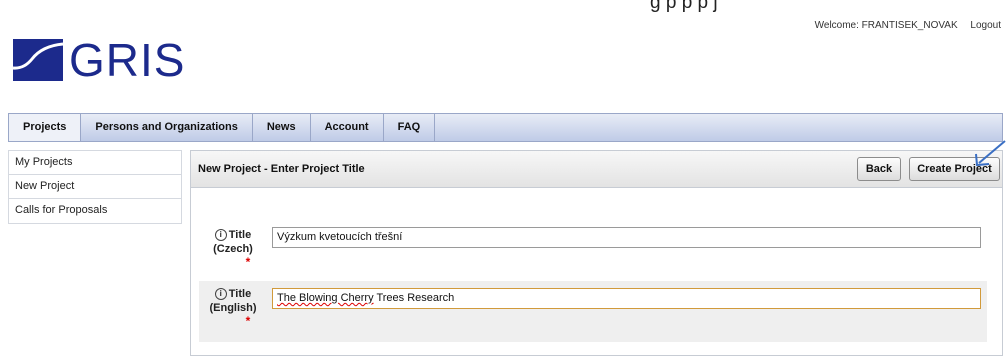  I want to click on title-czech-label: i Title (Czech) *, so click(233, 248).